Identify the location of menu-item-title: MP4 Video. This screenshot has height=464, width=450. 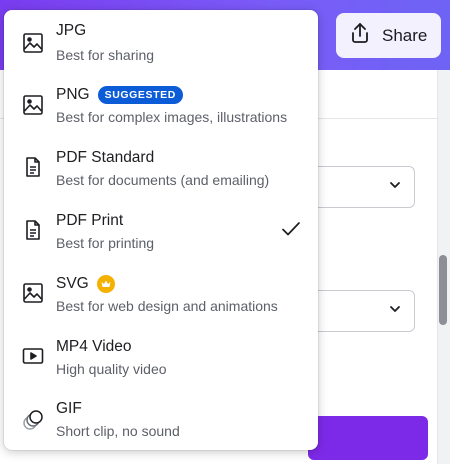
(94, 346).